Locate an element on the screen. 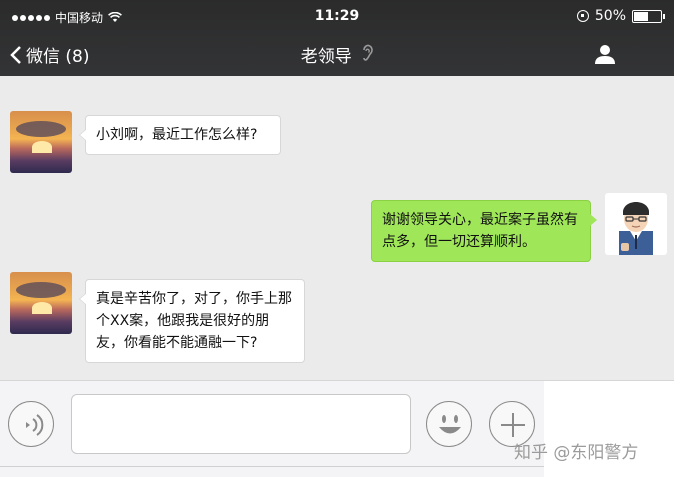 The width and height of the screenshot is (674, 477). message-bubble-incoming: 小刘啊，最近工作怎么样? is located at coordinates (180, 135).